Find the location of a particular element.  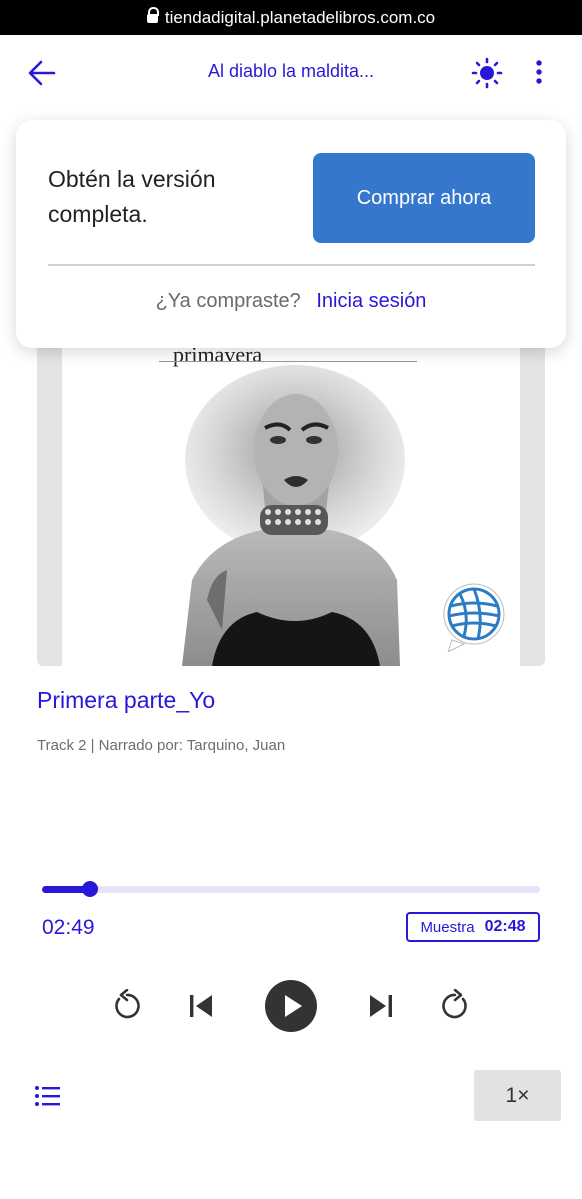

login-prompt: ¿Ya compraste? Inicia sesión is located at coordinates (291, 301).